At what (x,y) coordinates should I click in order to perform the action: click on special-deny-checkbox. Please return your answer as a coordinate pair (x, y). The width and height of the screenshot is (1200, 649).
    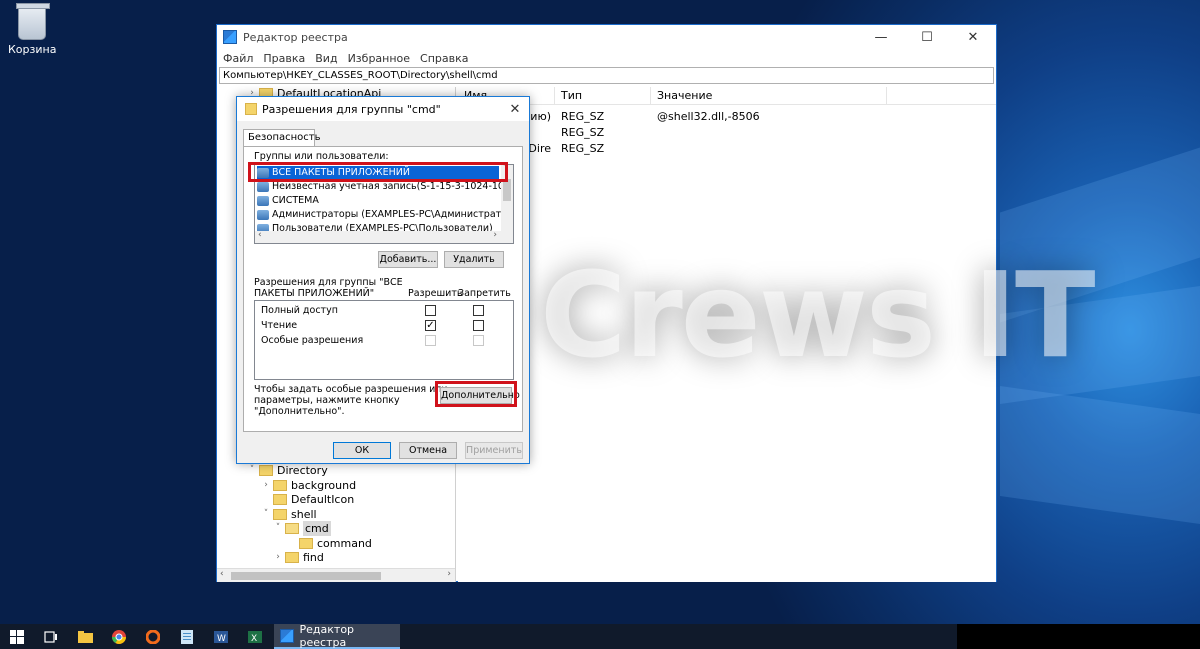
    Looking at the image, I should click on (478, 340).